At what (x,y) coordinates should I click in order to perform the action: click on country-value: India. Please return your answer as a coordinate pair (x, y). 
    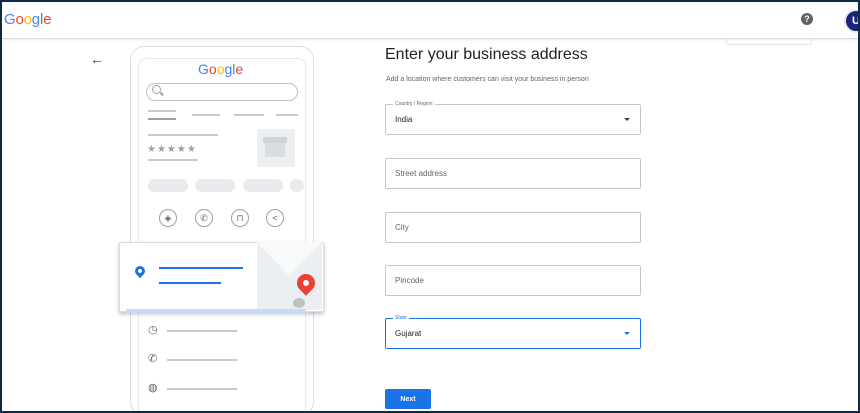
    Looking at the image, I should click on (404, 119).